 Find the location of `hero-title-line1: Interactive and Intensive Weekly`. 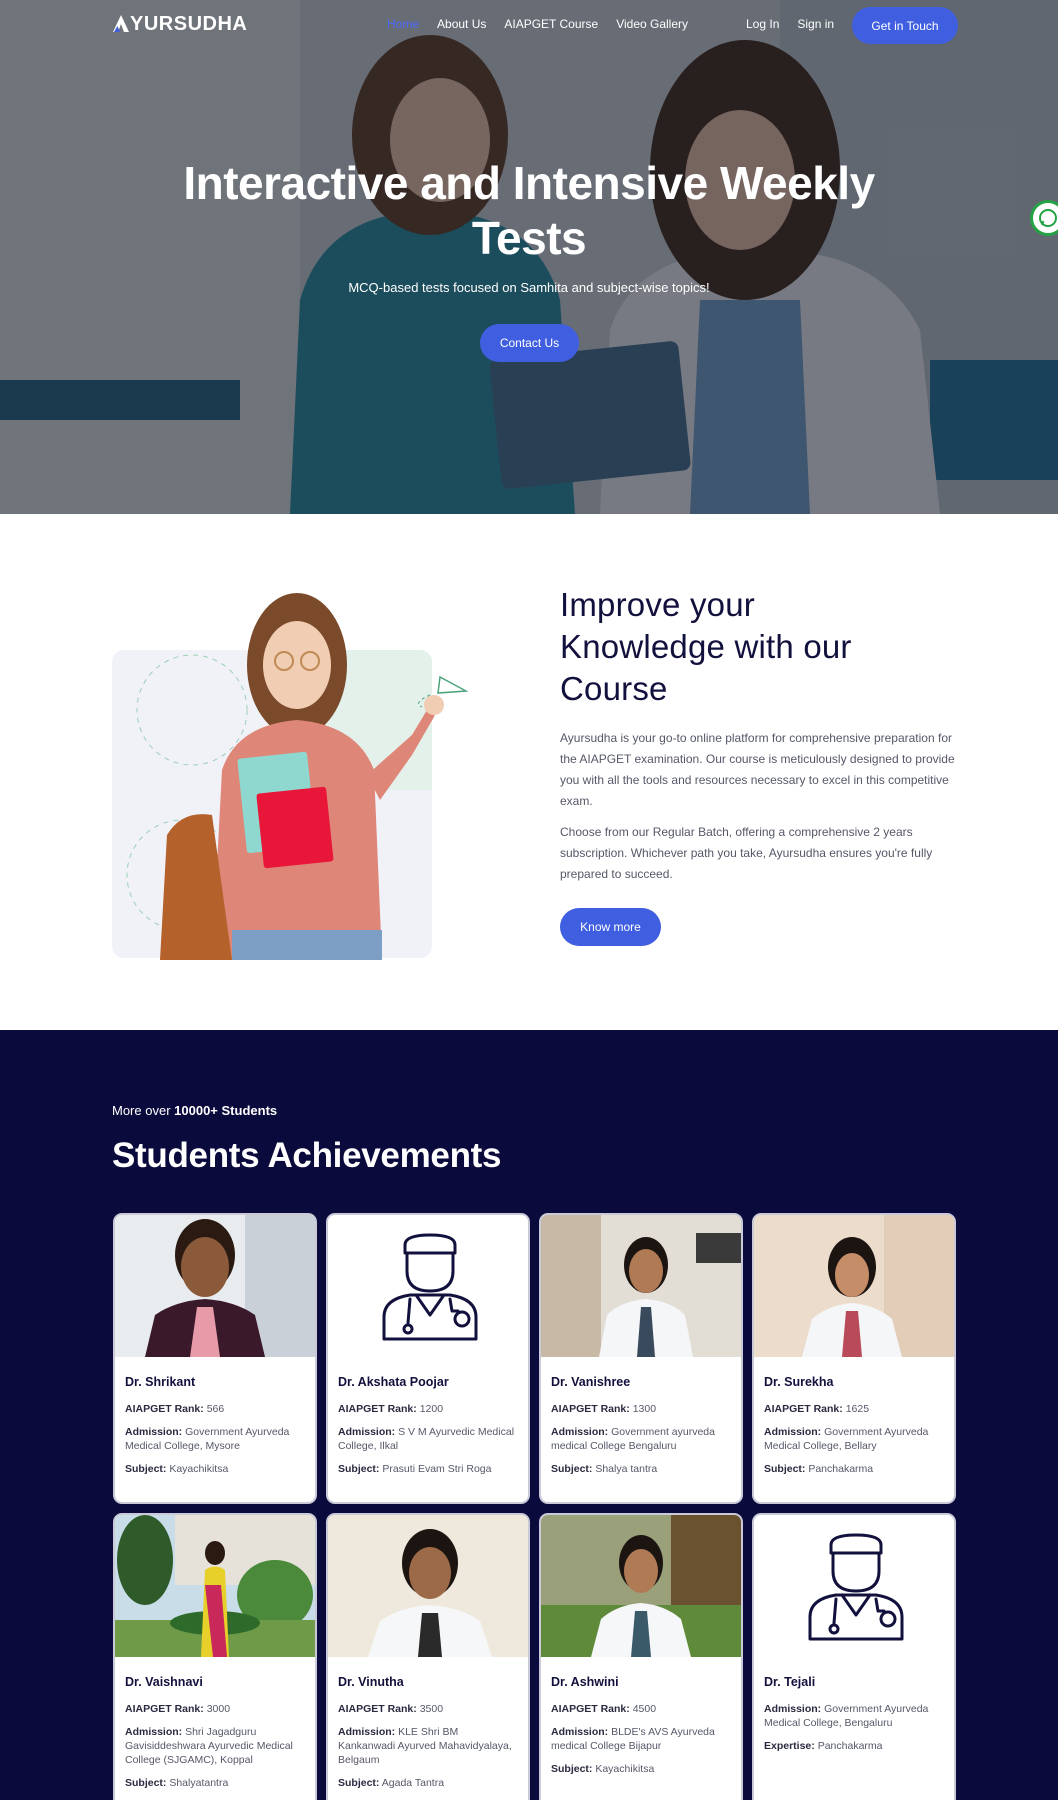

hero-title-line1: Interactive and Intensive Weekly is located at coordinates (529, 183).